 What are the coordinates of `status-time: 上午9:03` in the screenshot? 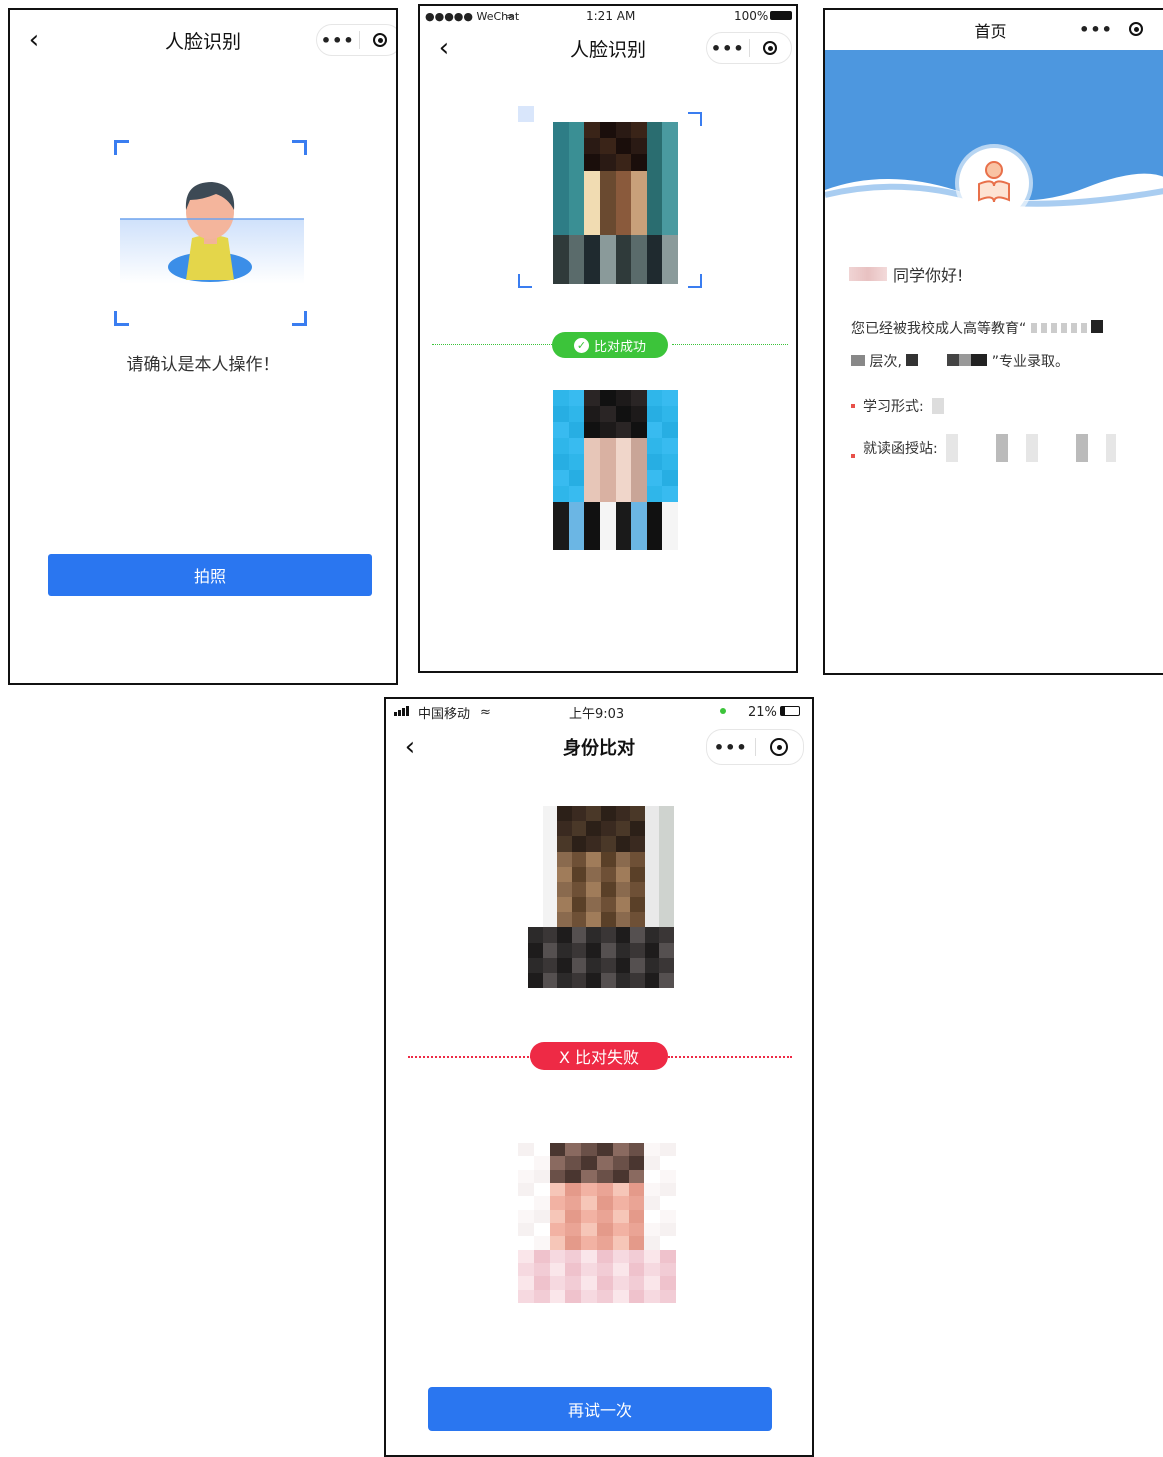 It's located at (597, 714).